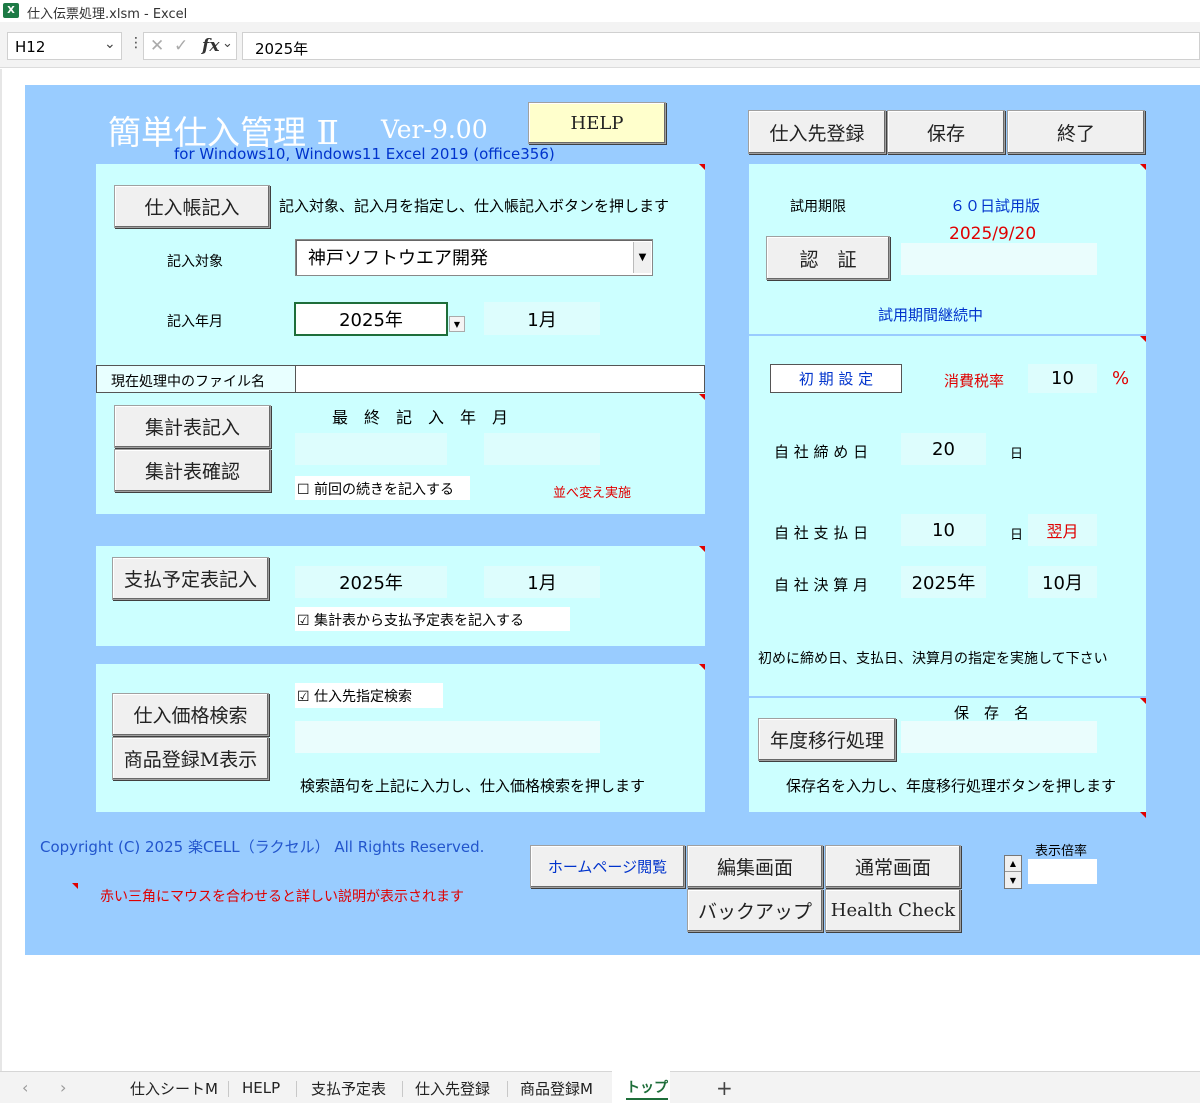 The height and width of the screenshot is (1103, 1200). Describe the element at coordinates (63, 1087) in the screenshot. I see `scroll-right-icon: ›` at that location.